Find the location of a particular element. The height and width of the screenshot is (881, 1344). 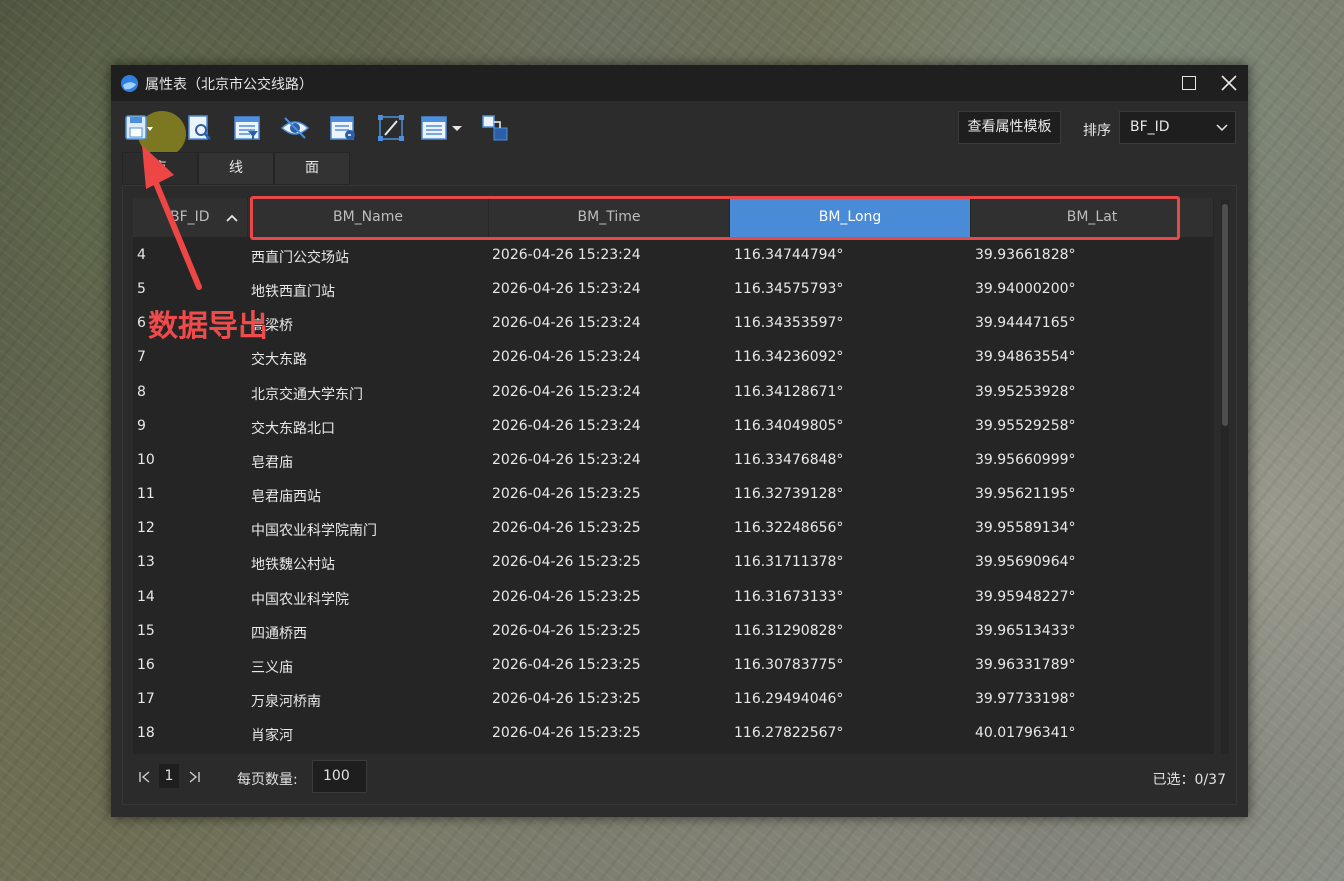

cell-bm-lat: 39.94447165° is located at coordinates (1025, 323).